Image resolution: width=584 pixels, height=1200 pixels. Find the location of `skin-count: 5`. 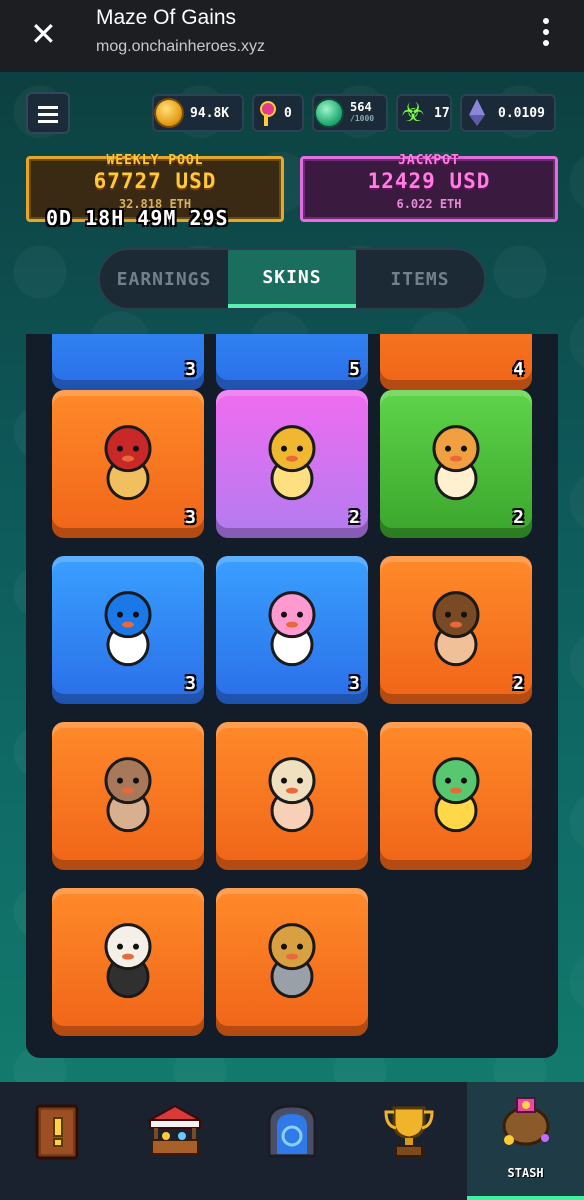

skin-count: 5 is located at coordinates (354, 369).